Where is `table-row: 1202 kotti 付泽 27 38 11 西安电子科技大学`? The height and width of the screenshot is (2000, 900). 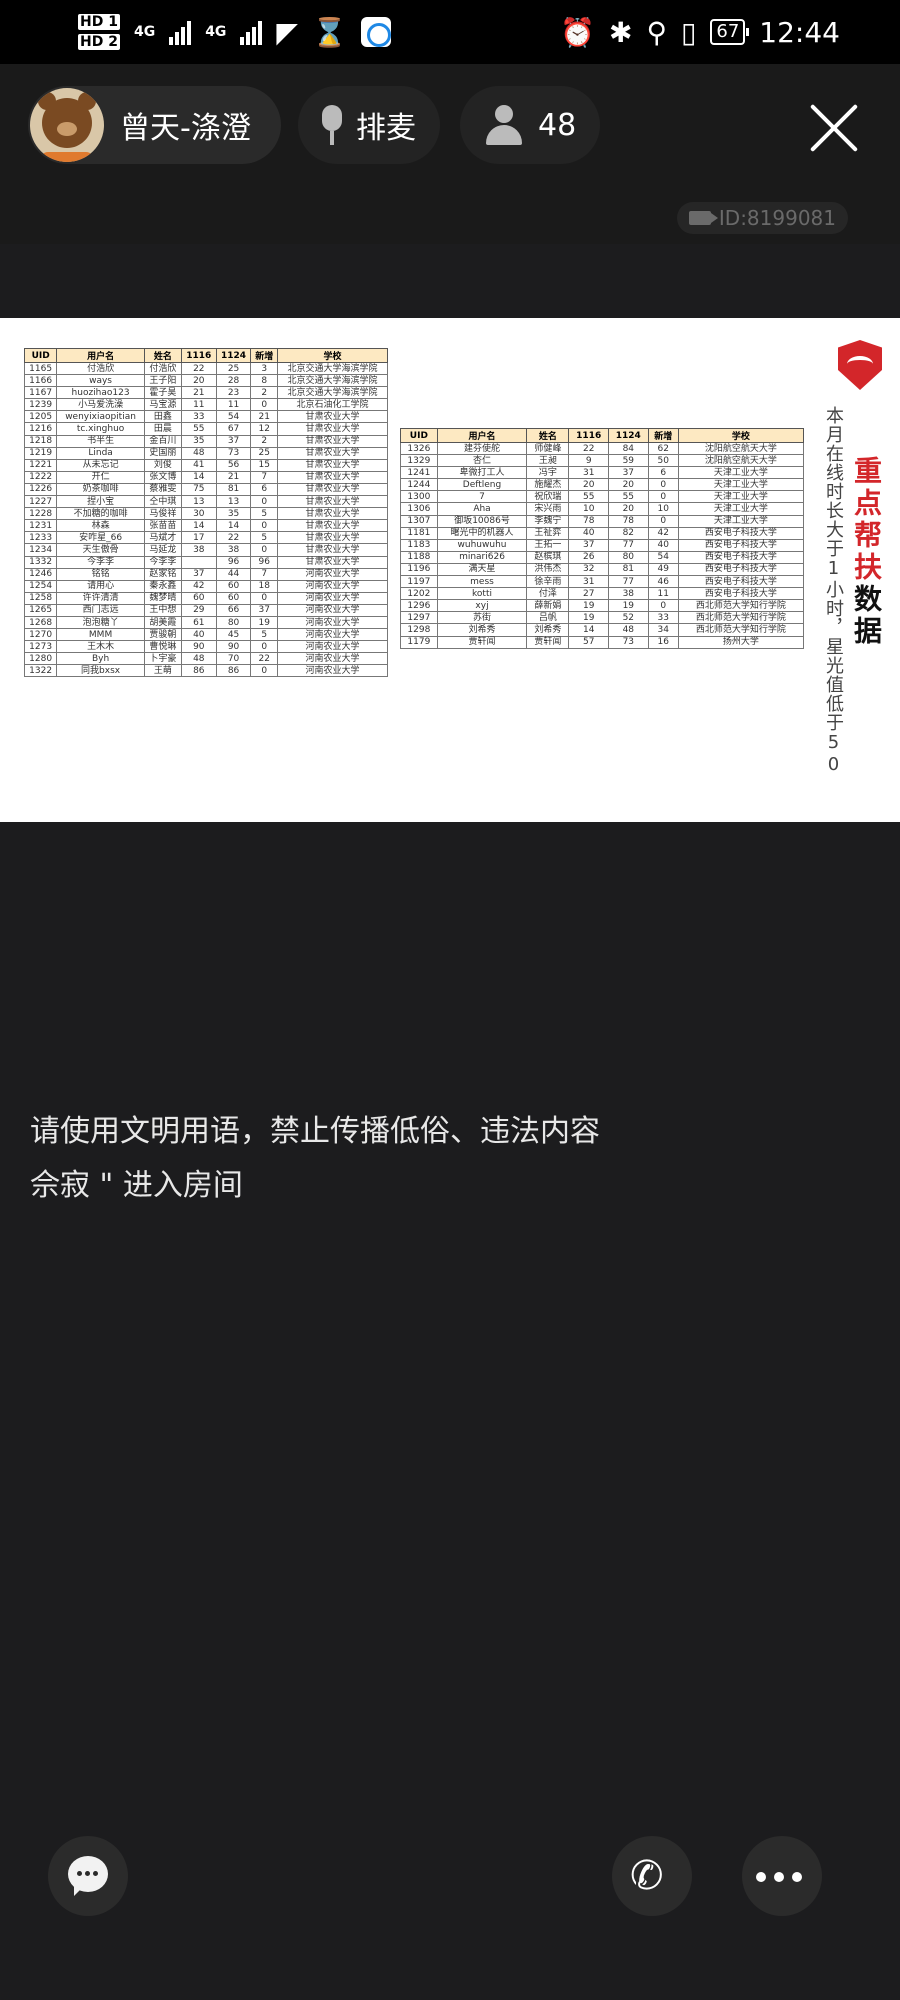
table-row: 1202 kotti 付泽 27 38 11 西安电子科技大学 is located at coordinates (602, 594).